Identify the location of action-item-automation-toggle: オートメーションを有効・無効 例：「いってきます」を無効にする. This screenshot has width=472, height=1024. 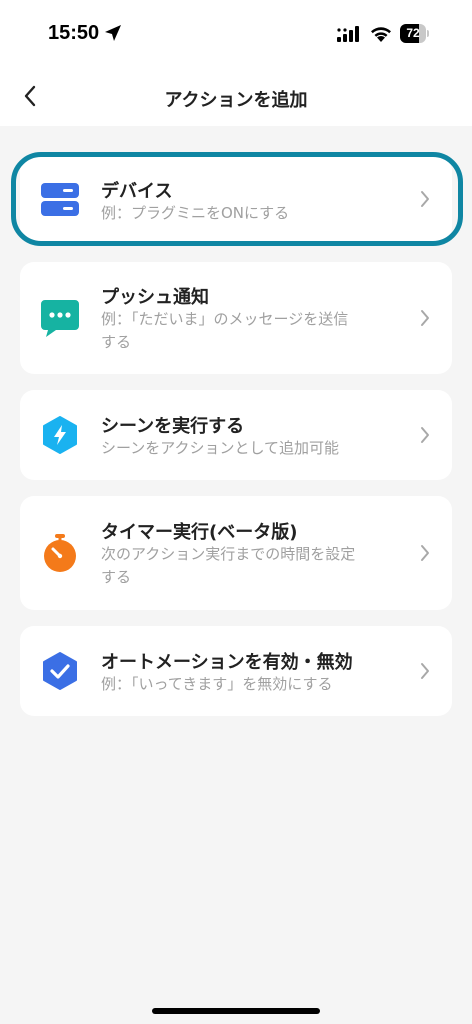
(236, 671).